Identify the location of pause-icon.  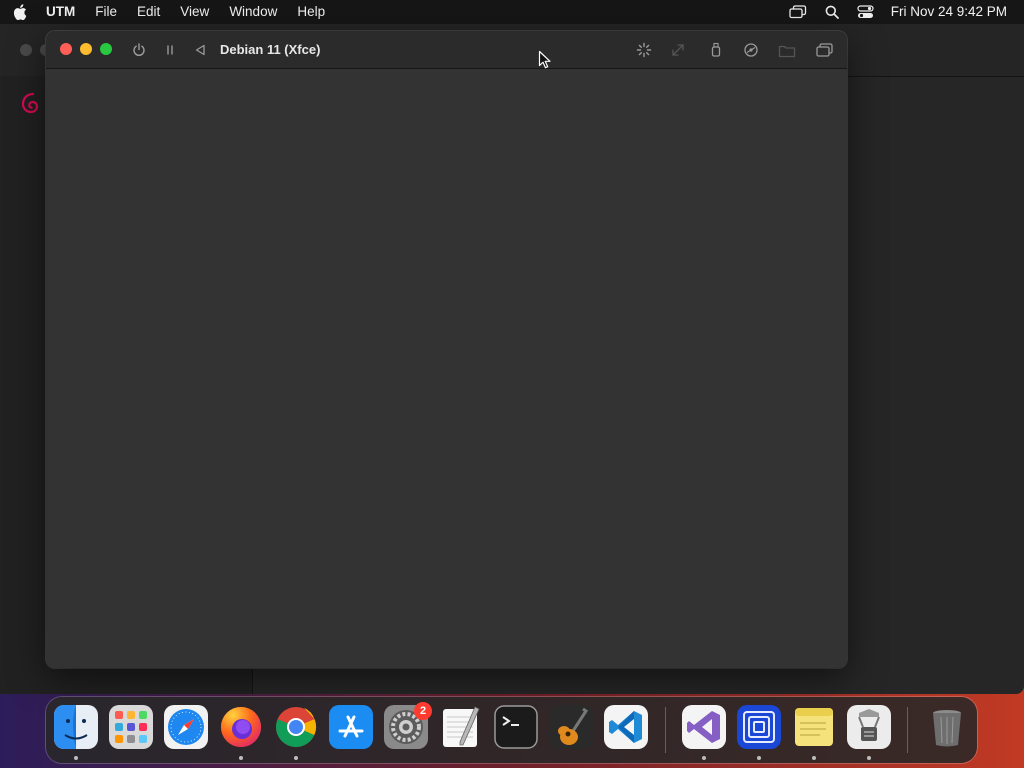
(170, 50).